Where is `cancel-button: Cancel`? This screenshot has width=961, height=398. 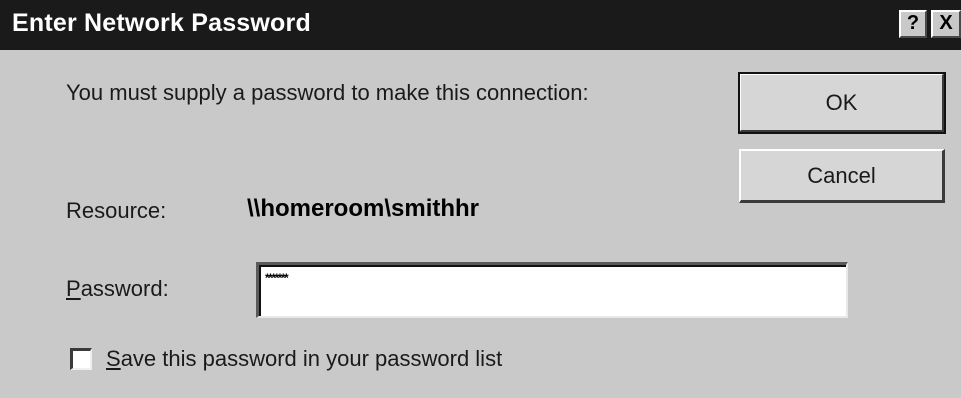 cancel-button: Cancel is located at coordinates (842, 176).